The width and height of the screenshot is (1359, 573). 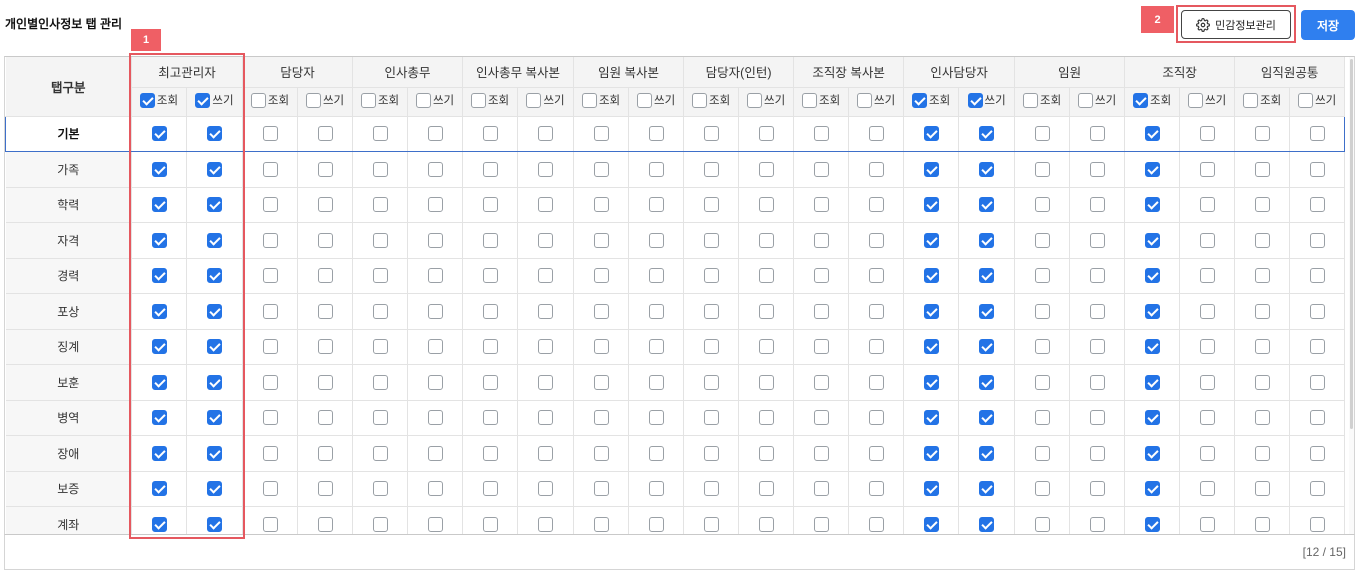 I want to click on table-row: 계좌, so click(x=675, y=520).